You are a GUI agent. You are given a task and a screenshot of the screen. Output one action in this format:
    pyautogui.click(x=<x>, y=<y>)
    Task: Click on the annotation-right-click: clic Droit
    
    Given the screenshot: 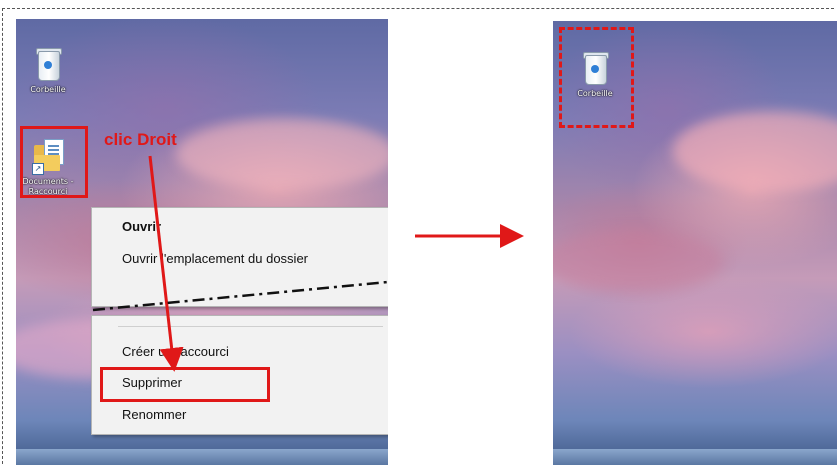 What is the action you would take?
    pyautogui.click(x=140, y=139)
    